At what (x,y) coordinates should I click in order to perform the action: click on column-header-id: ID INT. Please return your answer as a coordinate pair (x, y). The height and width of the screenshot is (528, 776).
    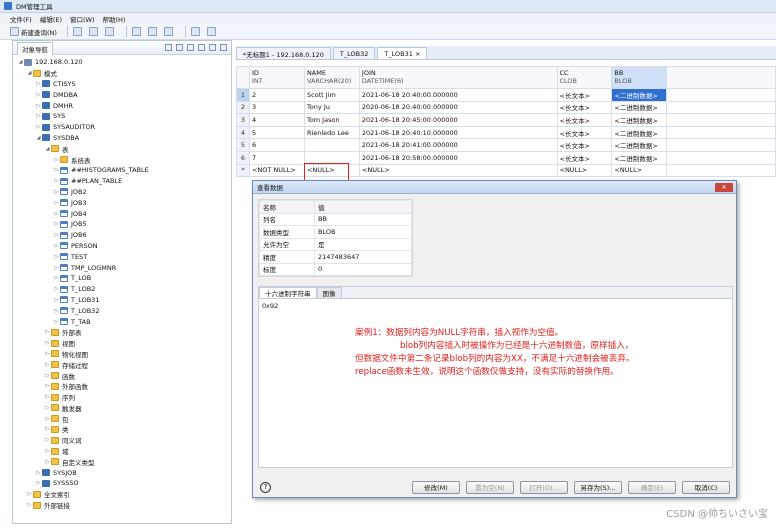
    Looking at the image, I should click on (276, 77).